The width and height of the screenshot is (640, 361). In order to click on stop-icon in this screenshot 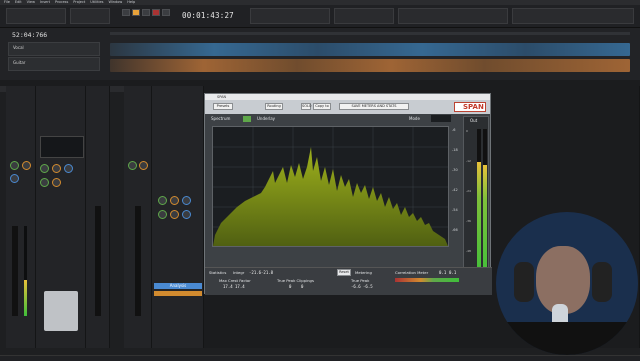, I will do `click(136, 12)`.